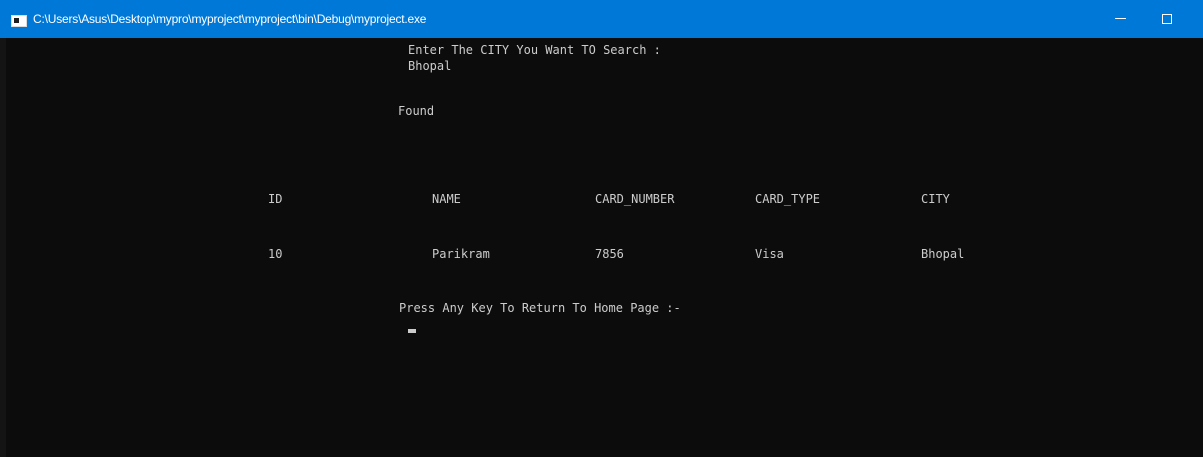 The height and width of the screenshot is (457, 1203). I want to click on table-header-name: NAME, so click(446, 199).